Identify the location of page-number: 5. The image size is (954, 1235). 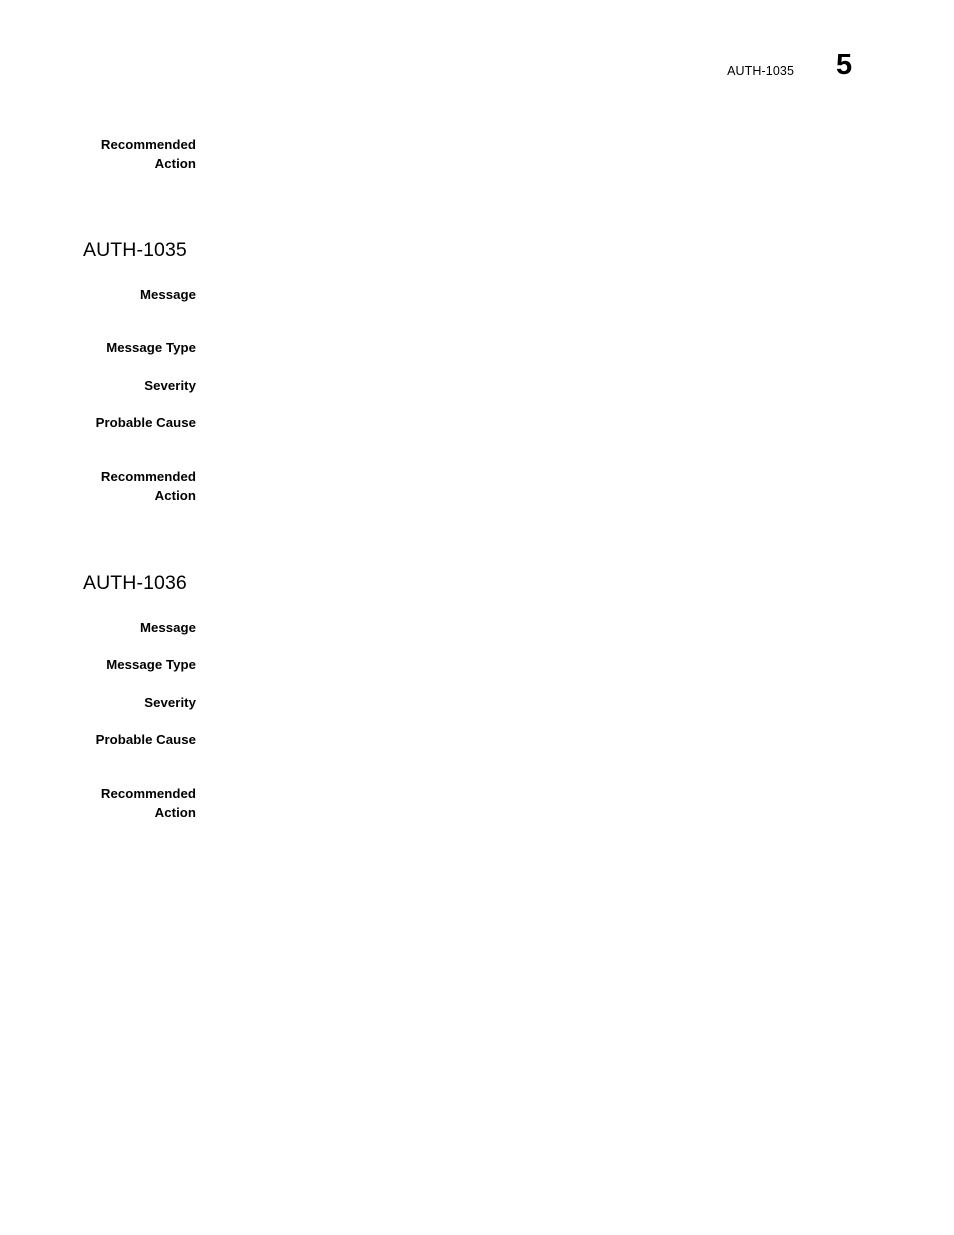
(844, 65).